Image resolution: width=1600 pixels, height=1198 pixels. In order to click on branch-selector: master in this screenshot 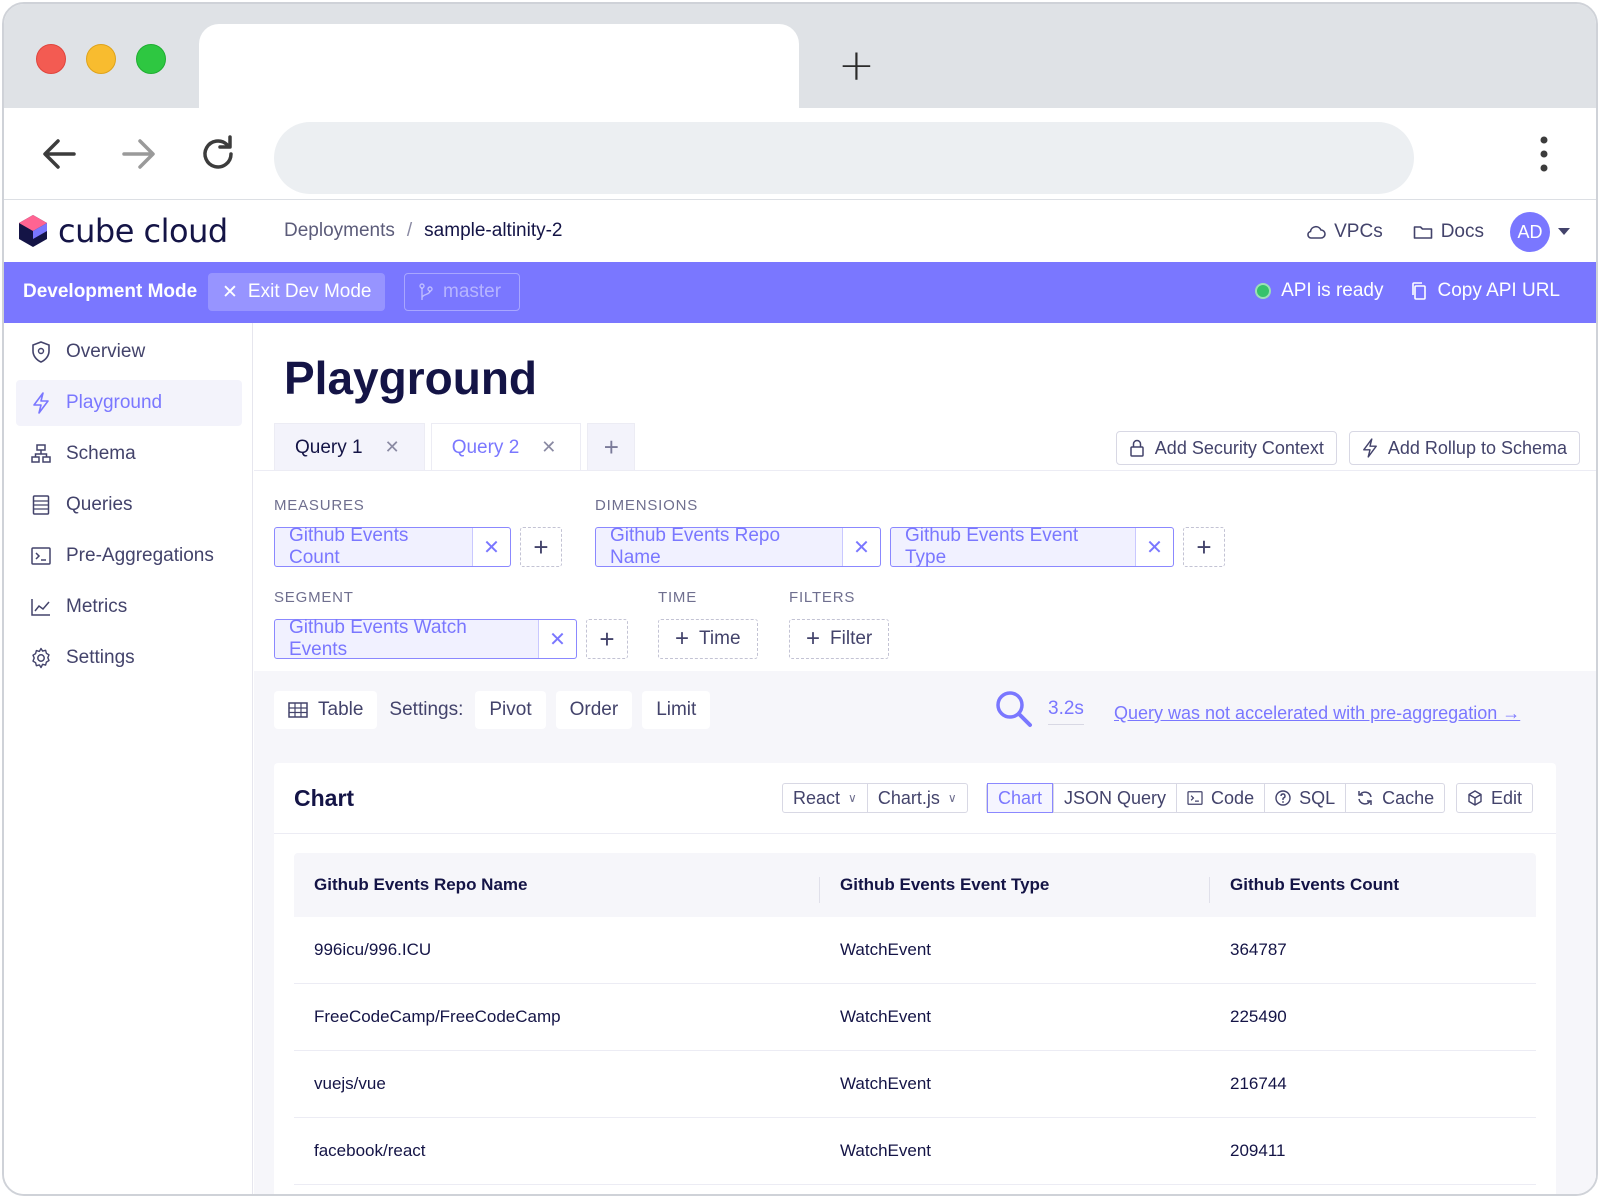, I will do `click(462, 292)`.